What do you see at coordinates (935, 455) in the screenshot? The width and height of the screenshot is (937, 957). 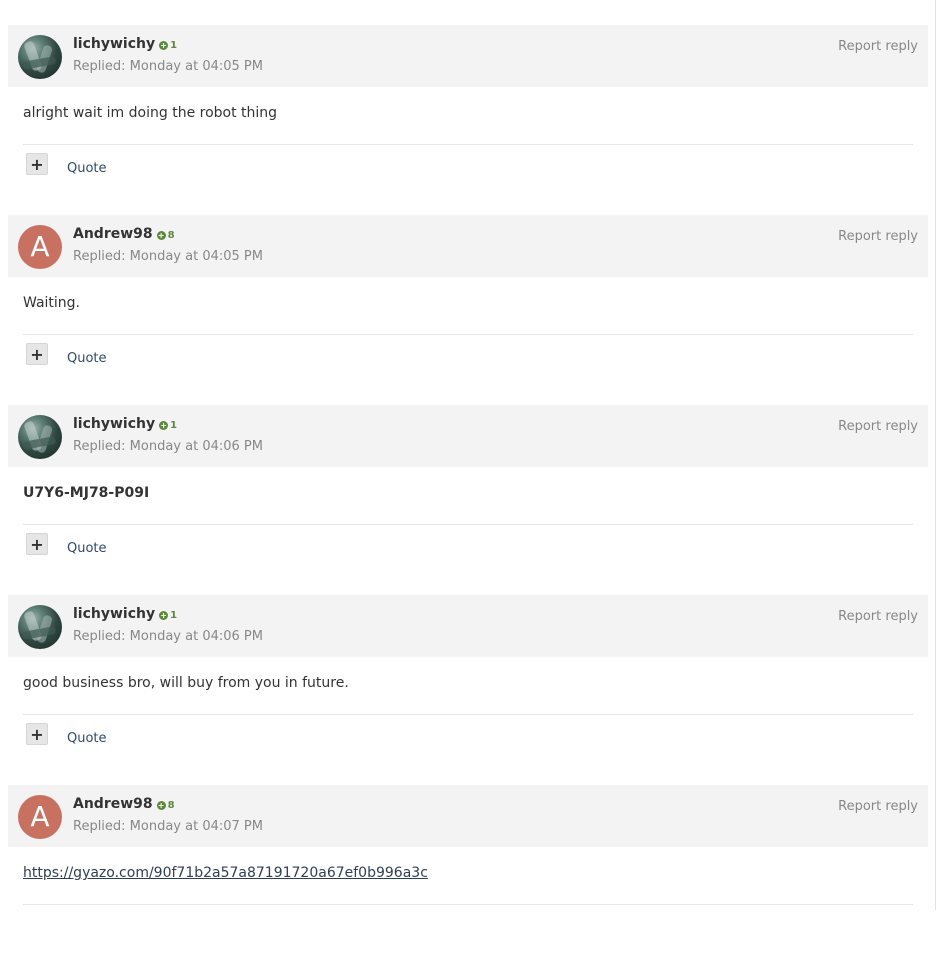 I see `page-border` at bounding box center [935, 455].